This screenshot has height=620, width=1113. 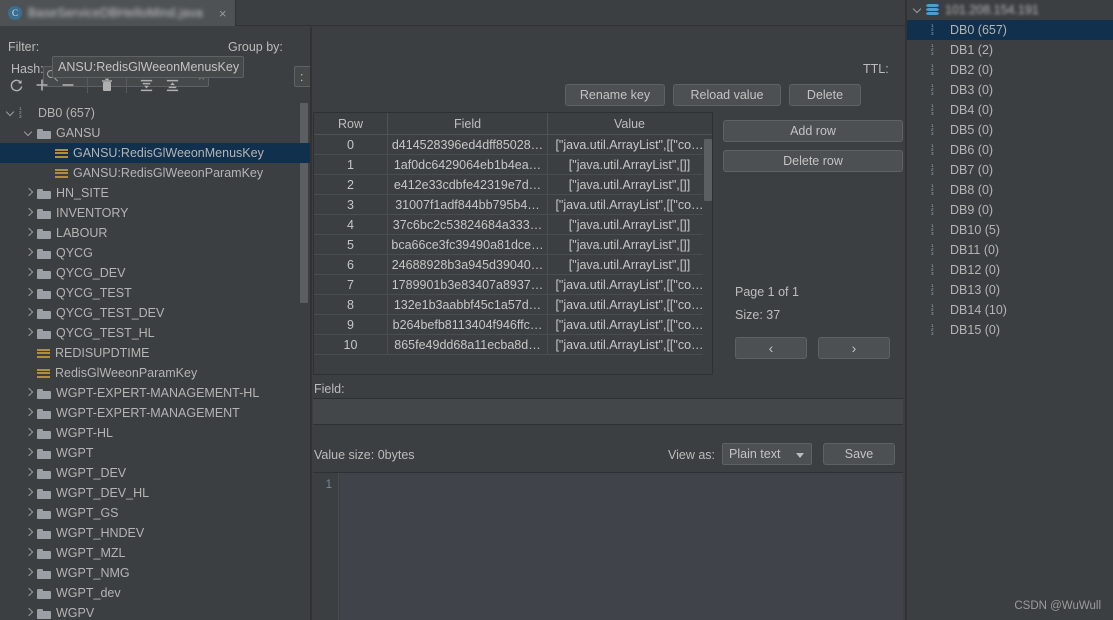 I want to click on delete-key-button: Delete, so click(x=825, y=95).